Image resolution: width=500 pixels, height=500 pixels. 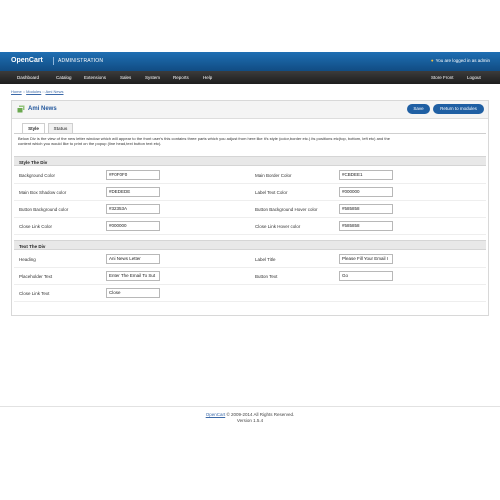 I want to click on field-label: Close Link Hover color, so click(x=278, y=226).